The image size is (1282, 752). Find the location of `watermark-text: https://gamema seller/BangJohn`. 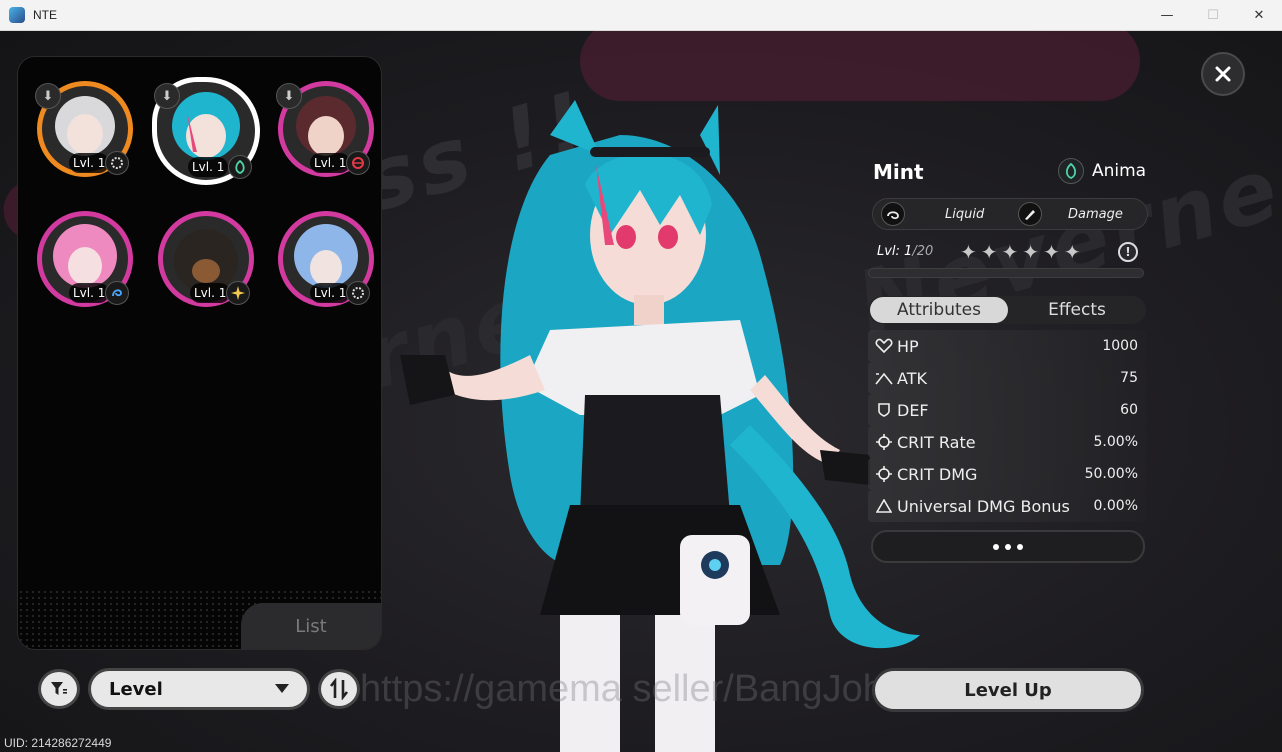

watermark-text: https://gamema seller/BangJohn is located at coordinates (632, 689).